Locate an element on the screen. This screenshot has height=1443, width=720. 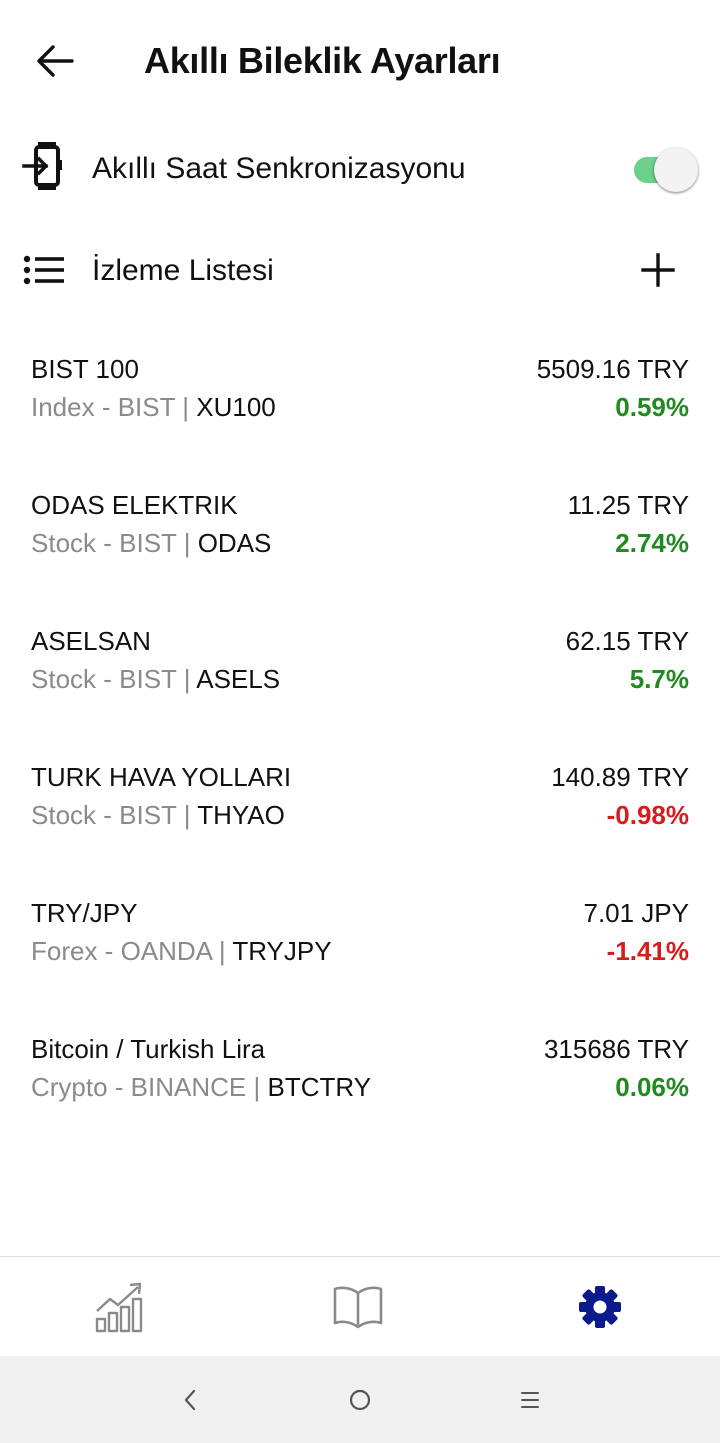
page-title: Akıllı Bileklik Ayarları is located at coordinates (322, 60).